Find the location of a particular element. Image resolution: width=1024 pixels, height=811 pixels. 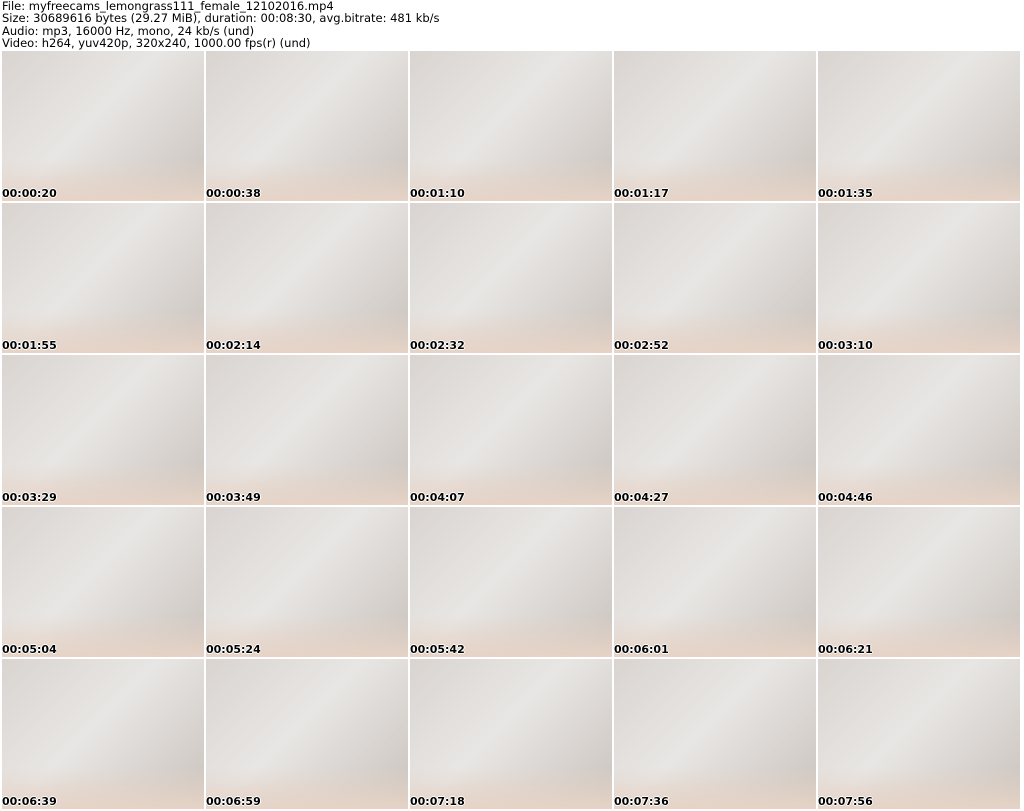

video-thumbnail: 00:05:04 is located at coordinates (103, 582).